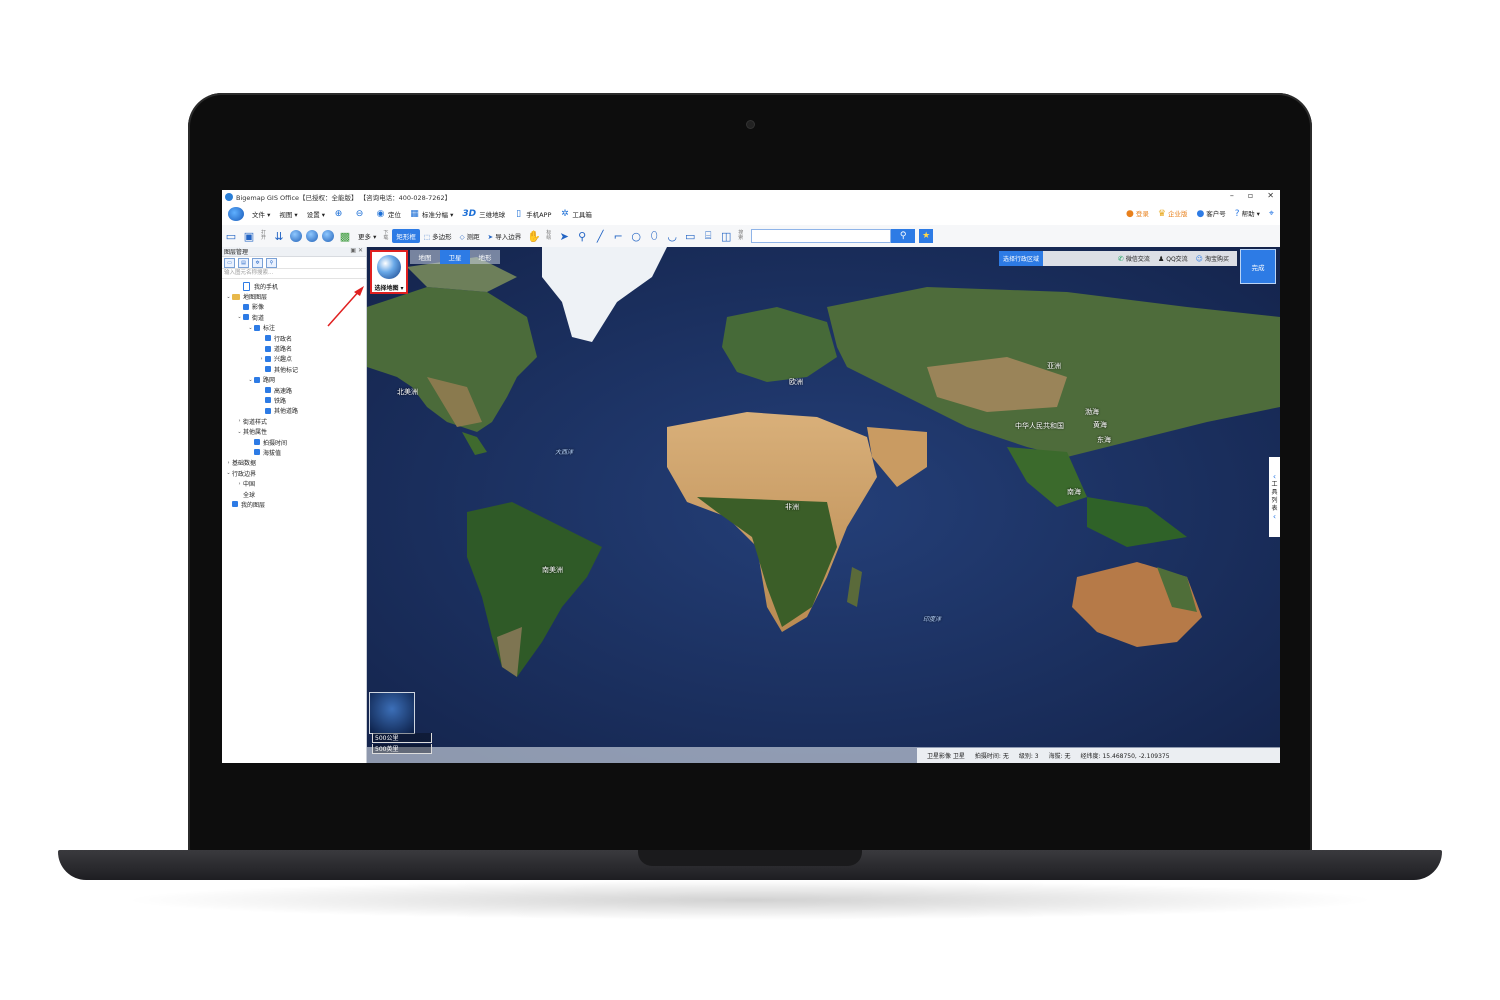 Image resolution: width=1500 pixels, height=1000 pixels. What do you see at coordinates (294, 390) in the screenshot?
I see `layer-row: 高速路` at bounding box center [294, 390].